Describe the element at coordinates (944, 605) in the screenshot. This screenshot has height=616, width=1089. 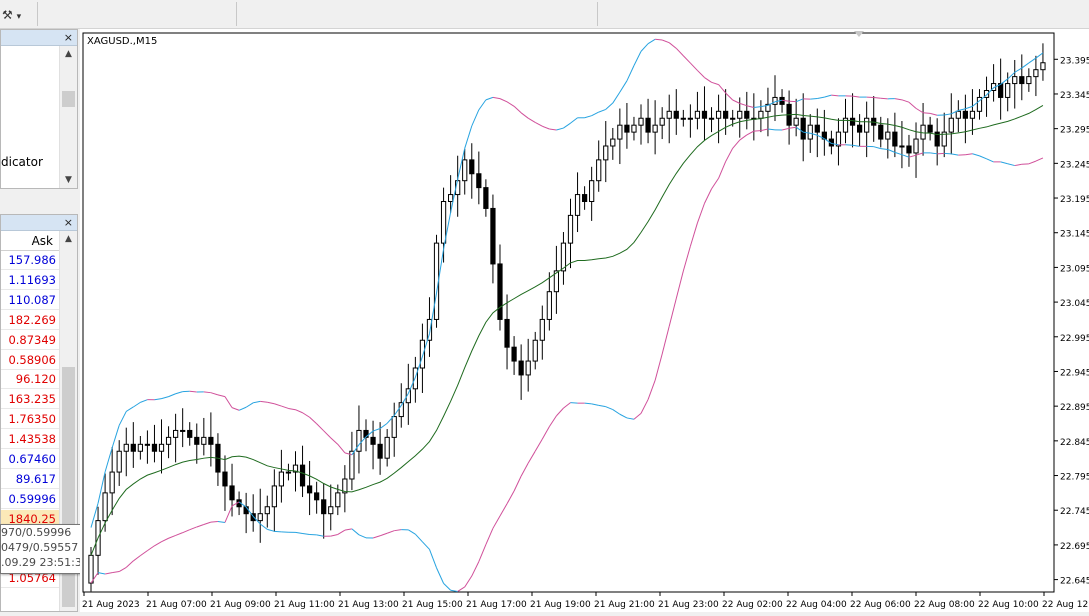
I see `time-tick-label: 22 Aug 08:00` at that location.